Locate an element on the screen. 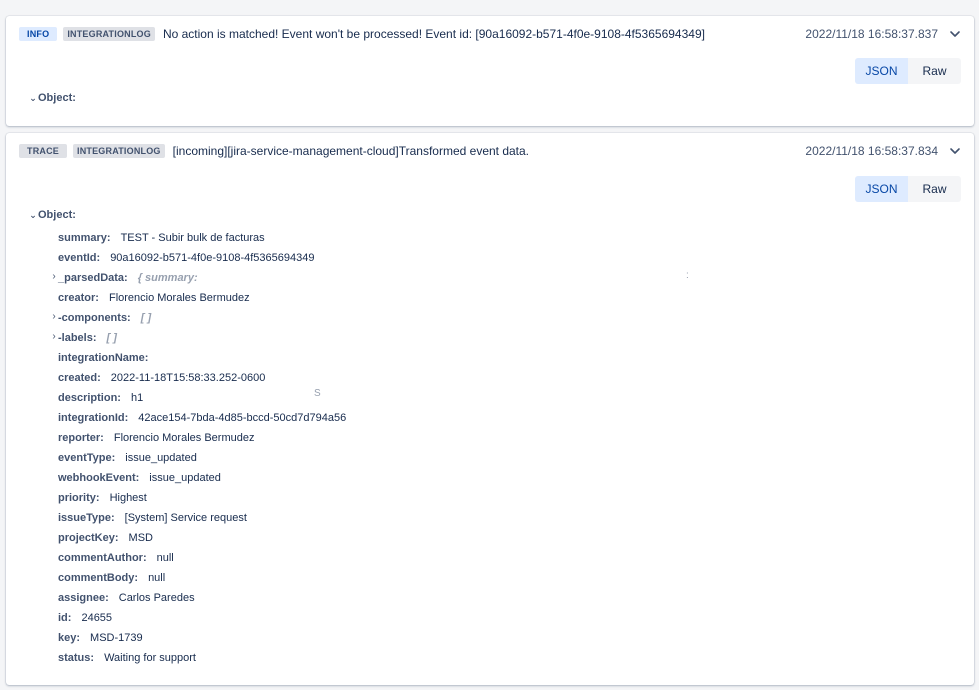  tree-row: created: 2022-11-18T15:58:33.252-0600 is located at coordinates (510, 378).